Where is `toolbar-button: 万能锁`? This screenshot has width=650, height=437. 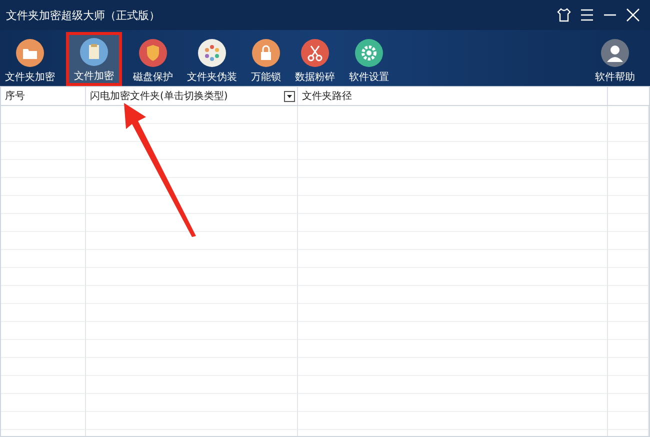
toolbar-button: 万能锁 is located at coordinates (266, 59).